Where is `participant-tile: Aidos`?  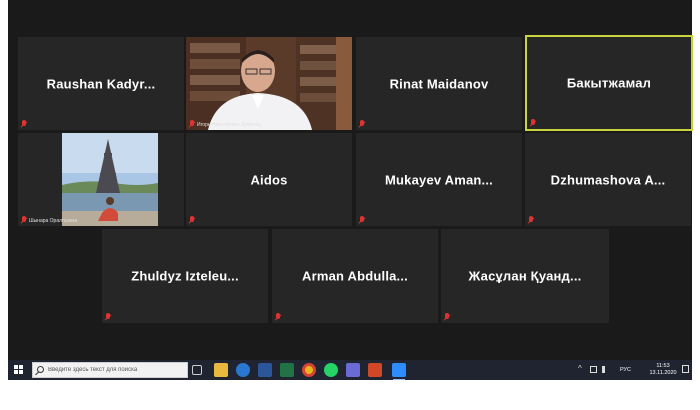
participant-tile: Aidos is located at coordinates (269, 179).